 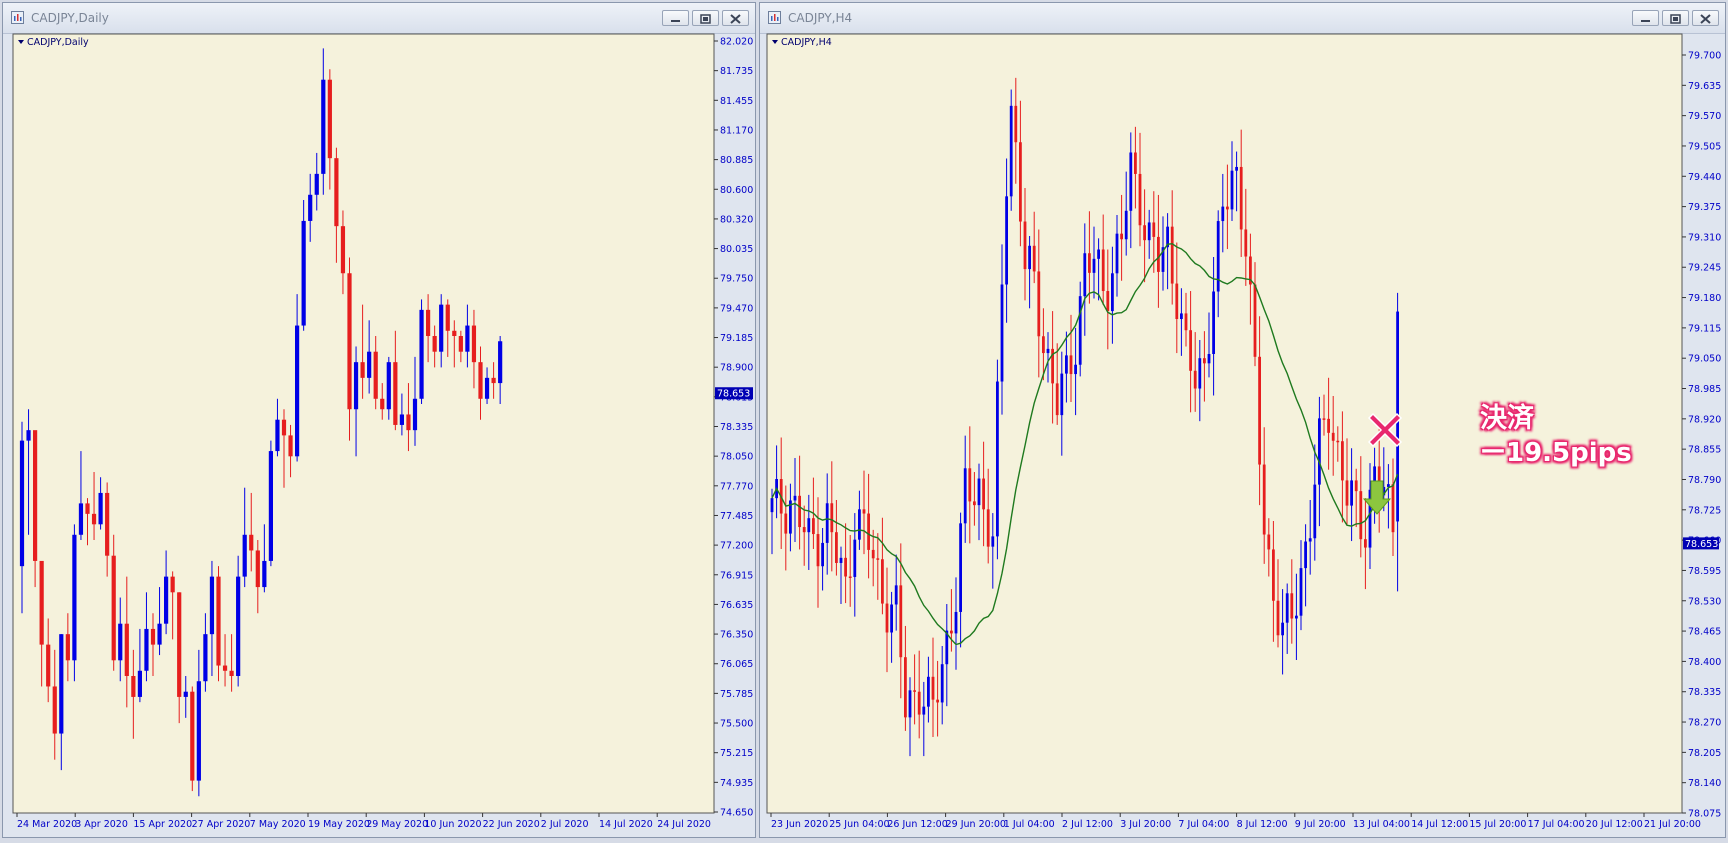 I want to click on y-tick-label: 75.215, so click(x=736, y=753).